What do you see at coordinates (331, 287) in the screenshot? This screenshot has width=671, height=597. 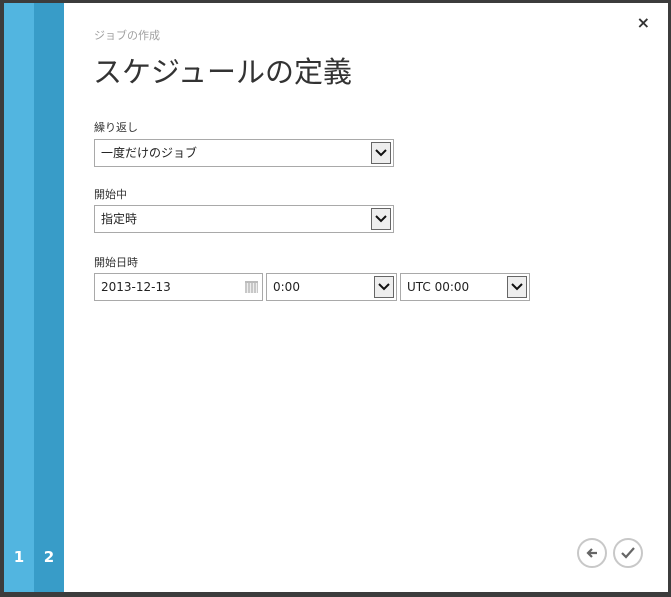 I see `start-time-select: 0:00` at bounding box center [331, 287].